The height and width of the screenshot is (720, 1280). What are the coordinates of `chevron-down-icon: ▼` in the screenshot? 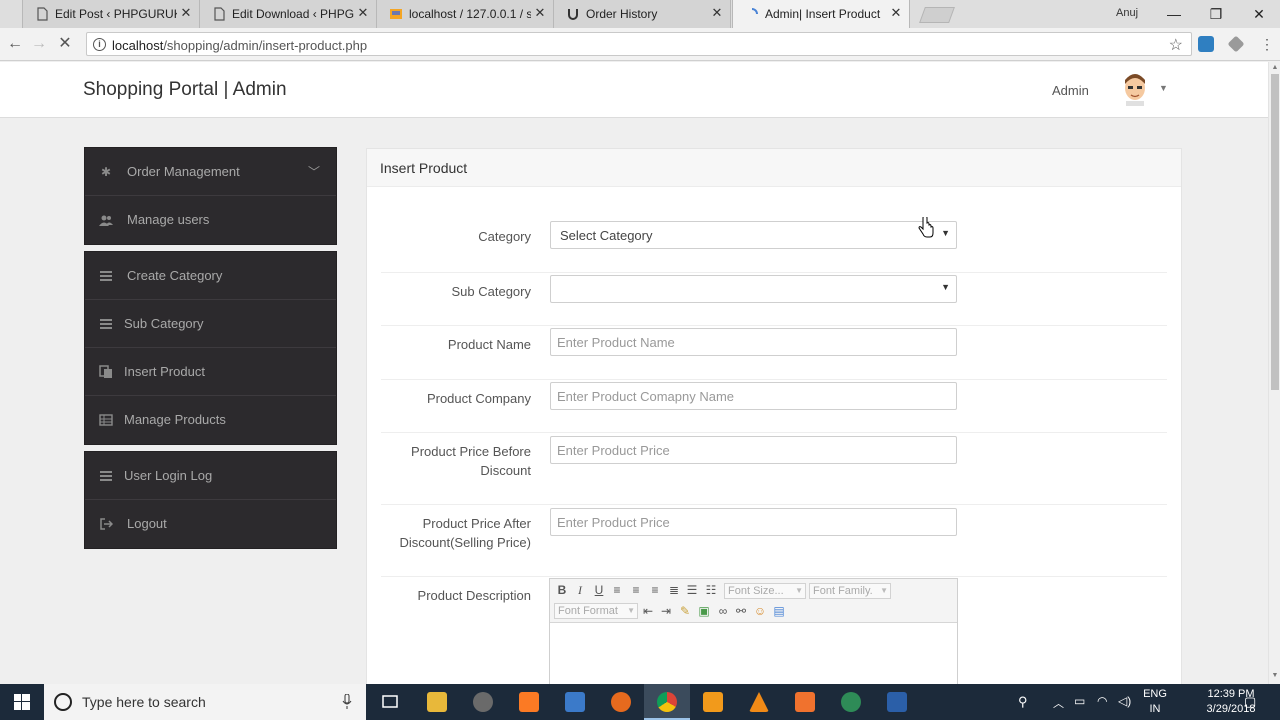 It's located at (1163, 88).